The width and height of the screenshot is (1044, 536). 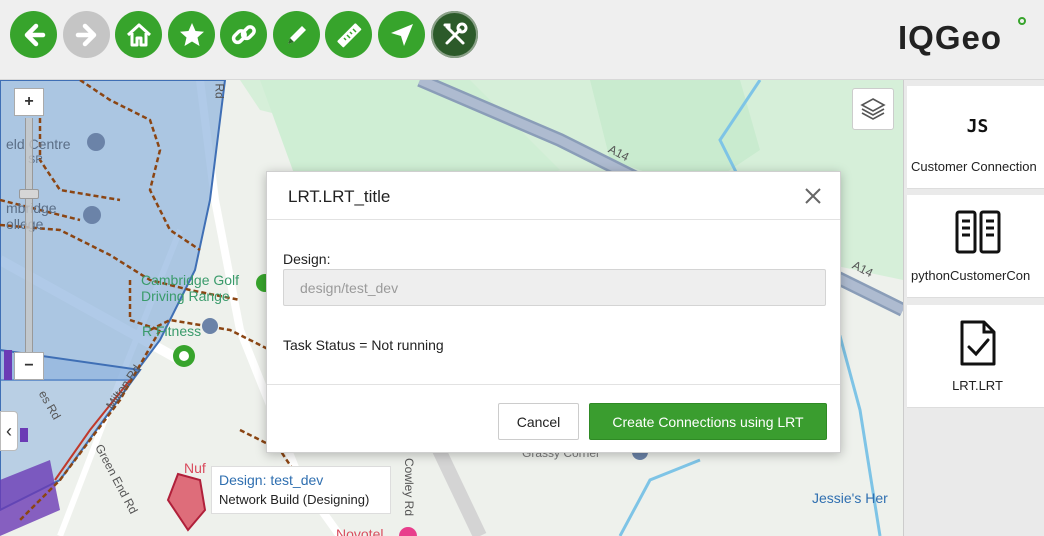 I want to click on collapse-panel-button: ‹, so click(x=9, y=431).